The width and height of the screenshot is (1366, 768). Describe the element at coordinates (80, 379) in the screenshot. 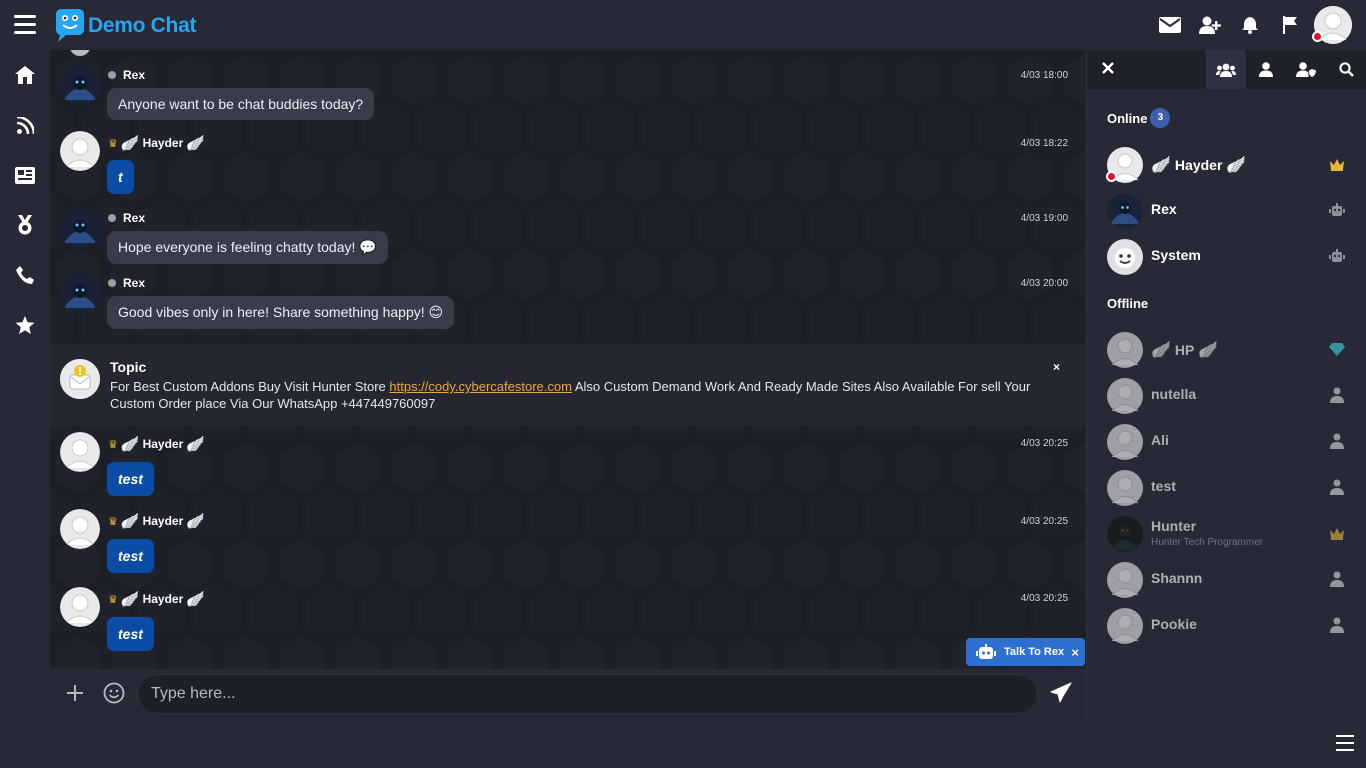

I see `topic-icon` at that location.